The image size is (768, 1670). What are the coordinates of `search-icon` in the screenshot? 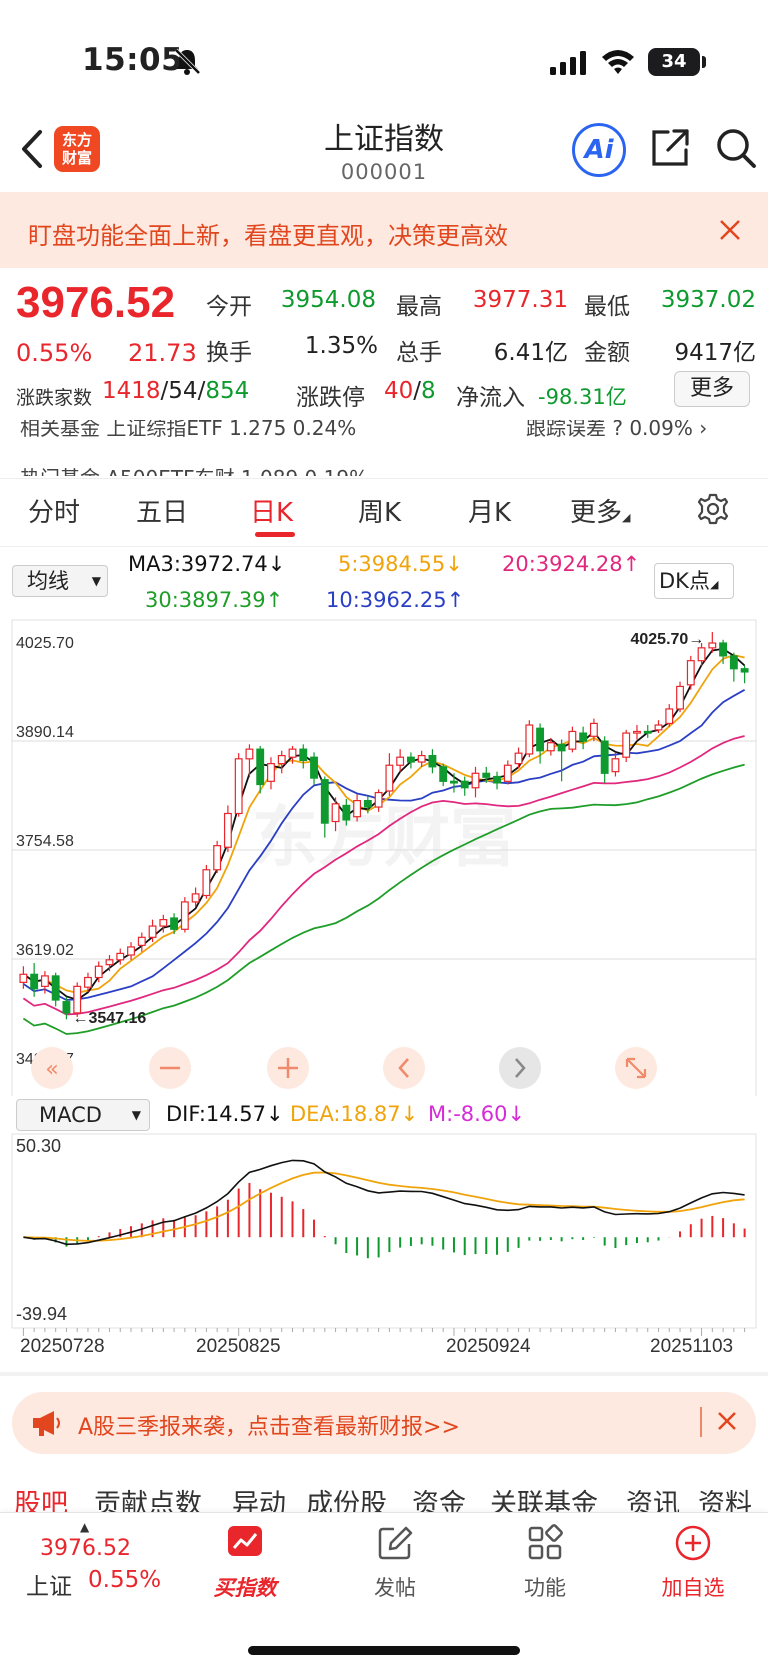 It's located at (736, 148).